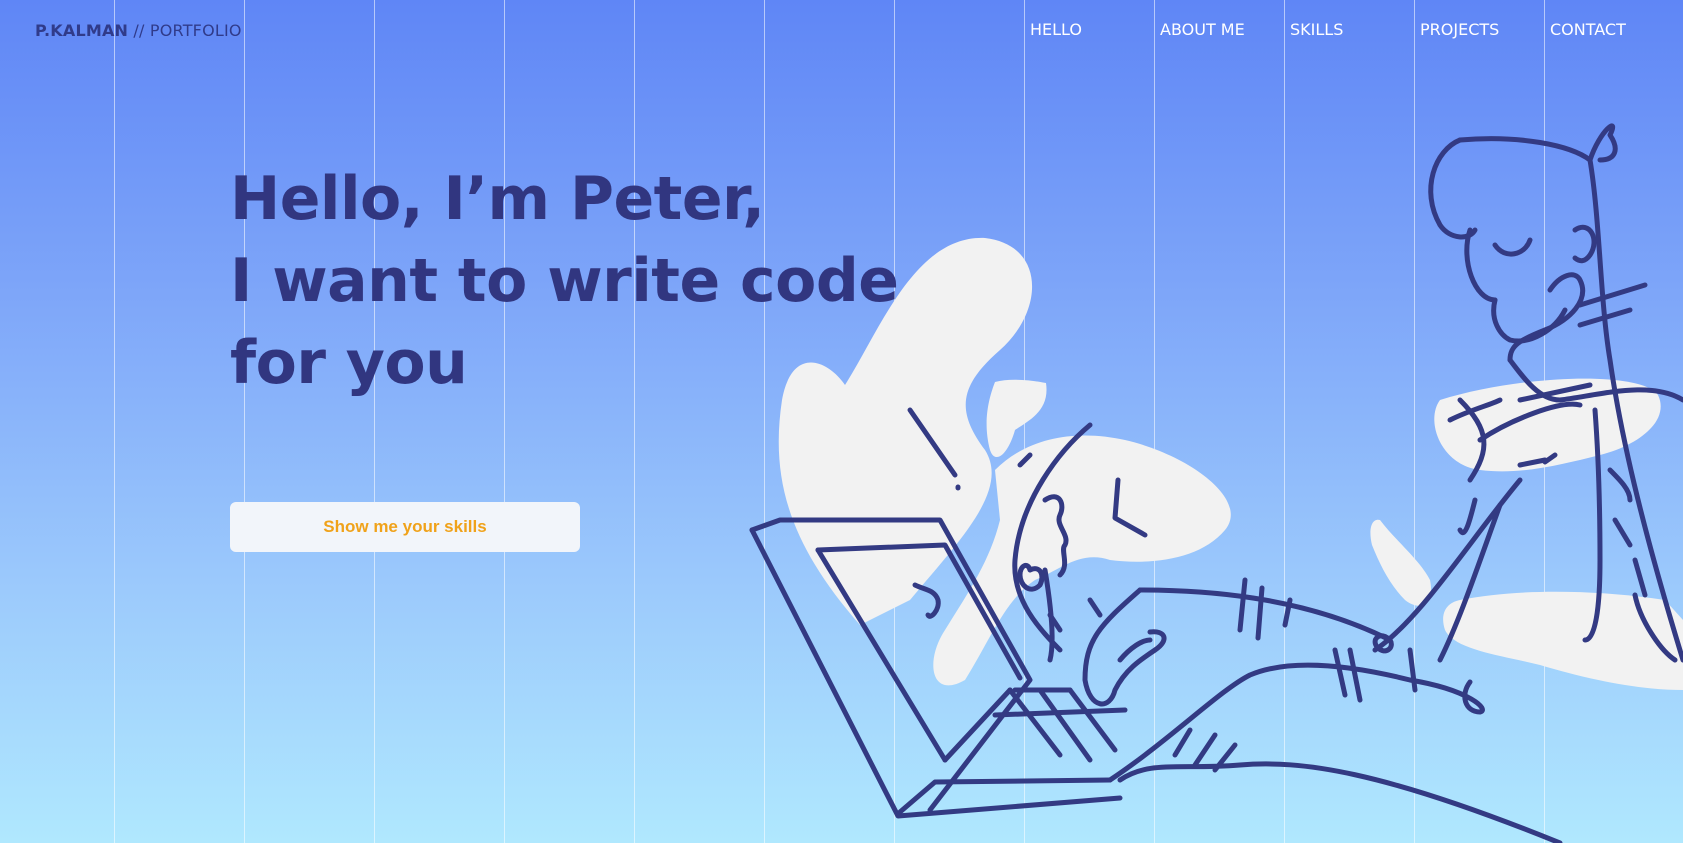 The image size is (1683, 843). What do you see at coordinates (1056, 29) in the screenshot?
I see `nav-item-hello: HELLO` at bounding box center [1056, 29].